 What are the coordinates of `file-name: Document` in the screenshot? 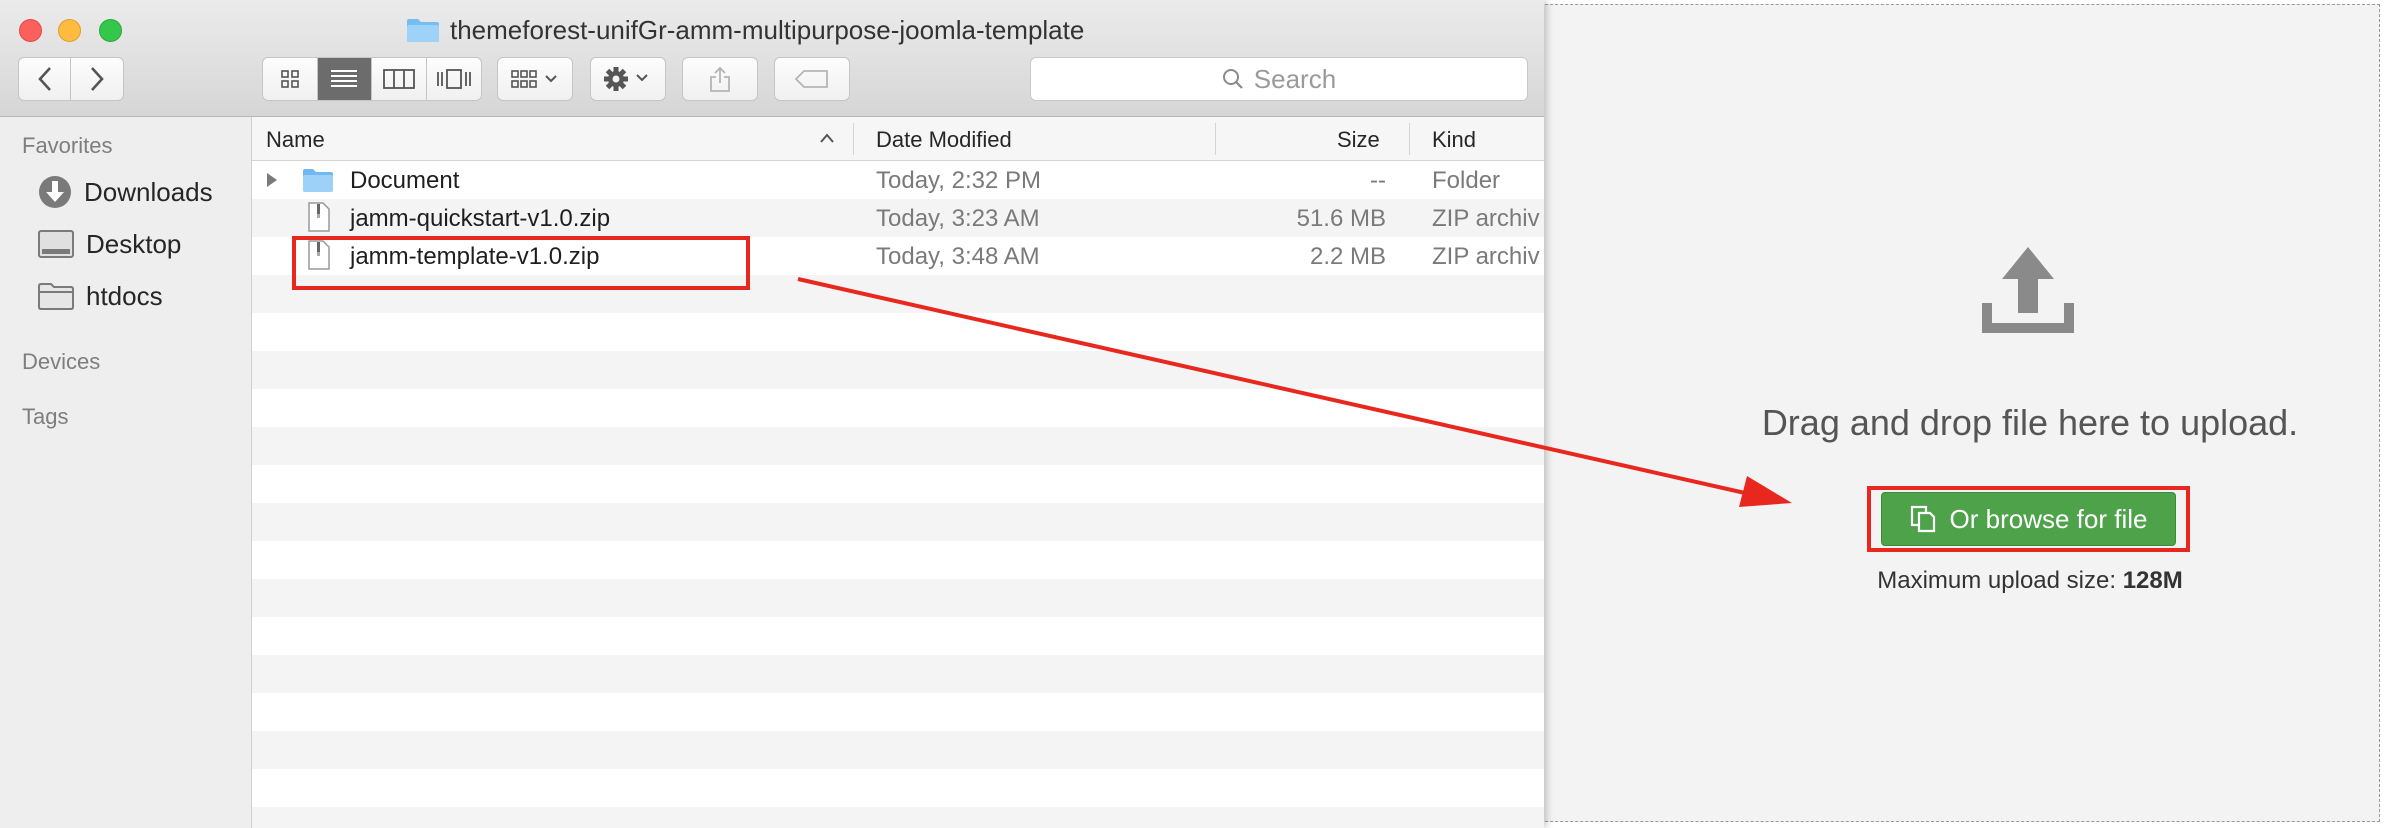 It's located at (405, 180).